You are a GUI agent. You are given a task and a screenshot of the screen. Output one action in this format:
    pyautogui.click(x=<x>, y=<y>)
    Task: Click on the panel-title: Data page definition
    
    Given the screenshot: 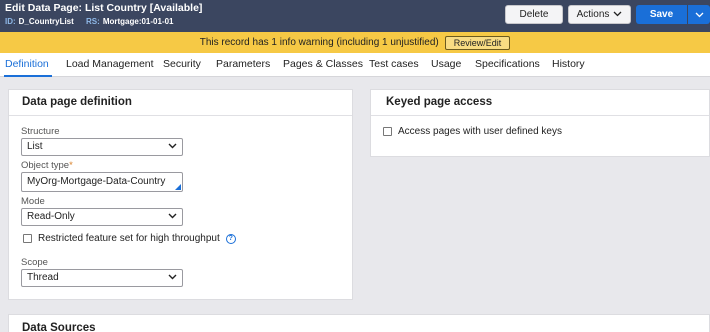 What is the action you would take?
    pyautogui.click(x=77, y=102)
    